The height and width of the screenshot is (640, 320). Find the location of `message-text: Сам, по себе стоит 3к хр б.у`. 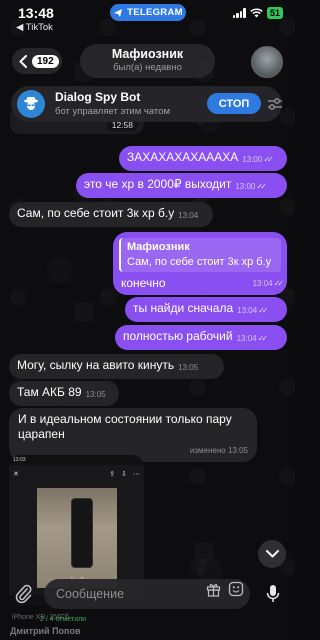

message-text: Сам, по себе стоит 3к хр б.у is located at coordinates (96, 213).